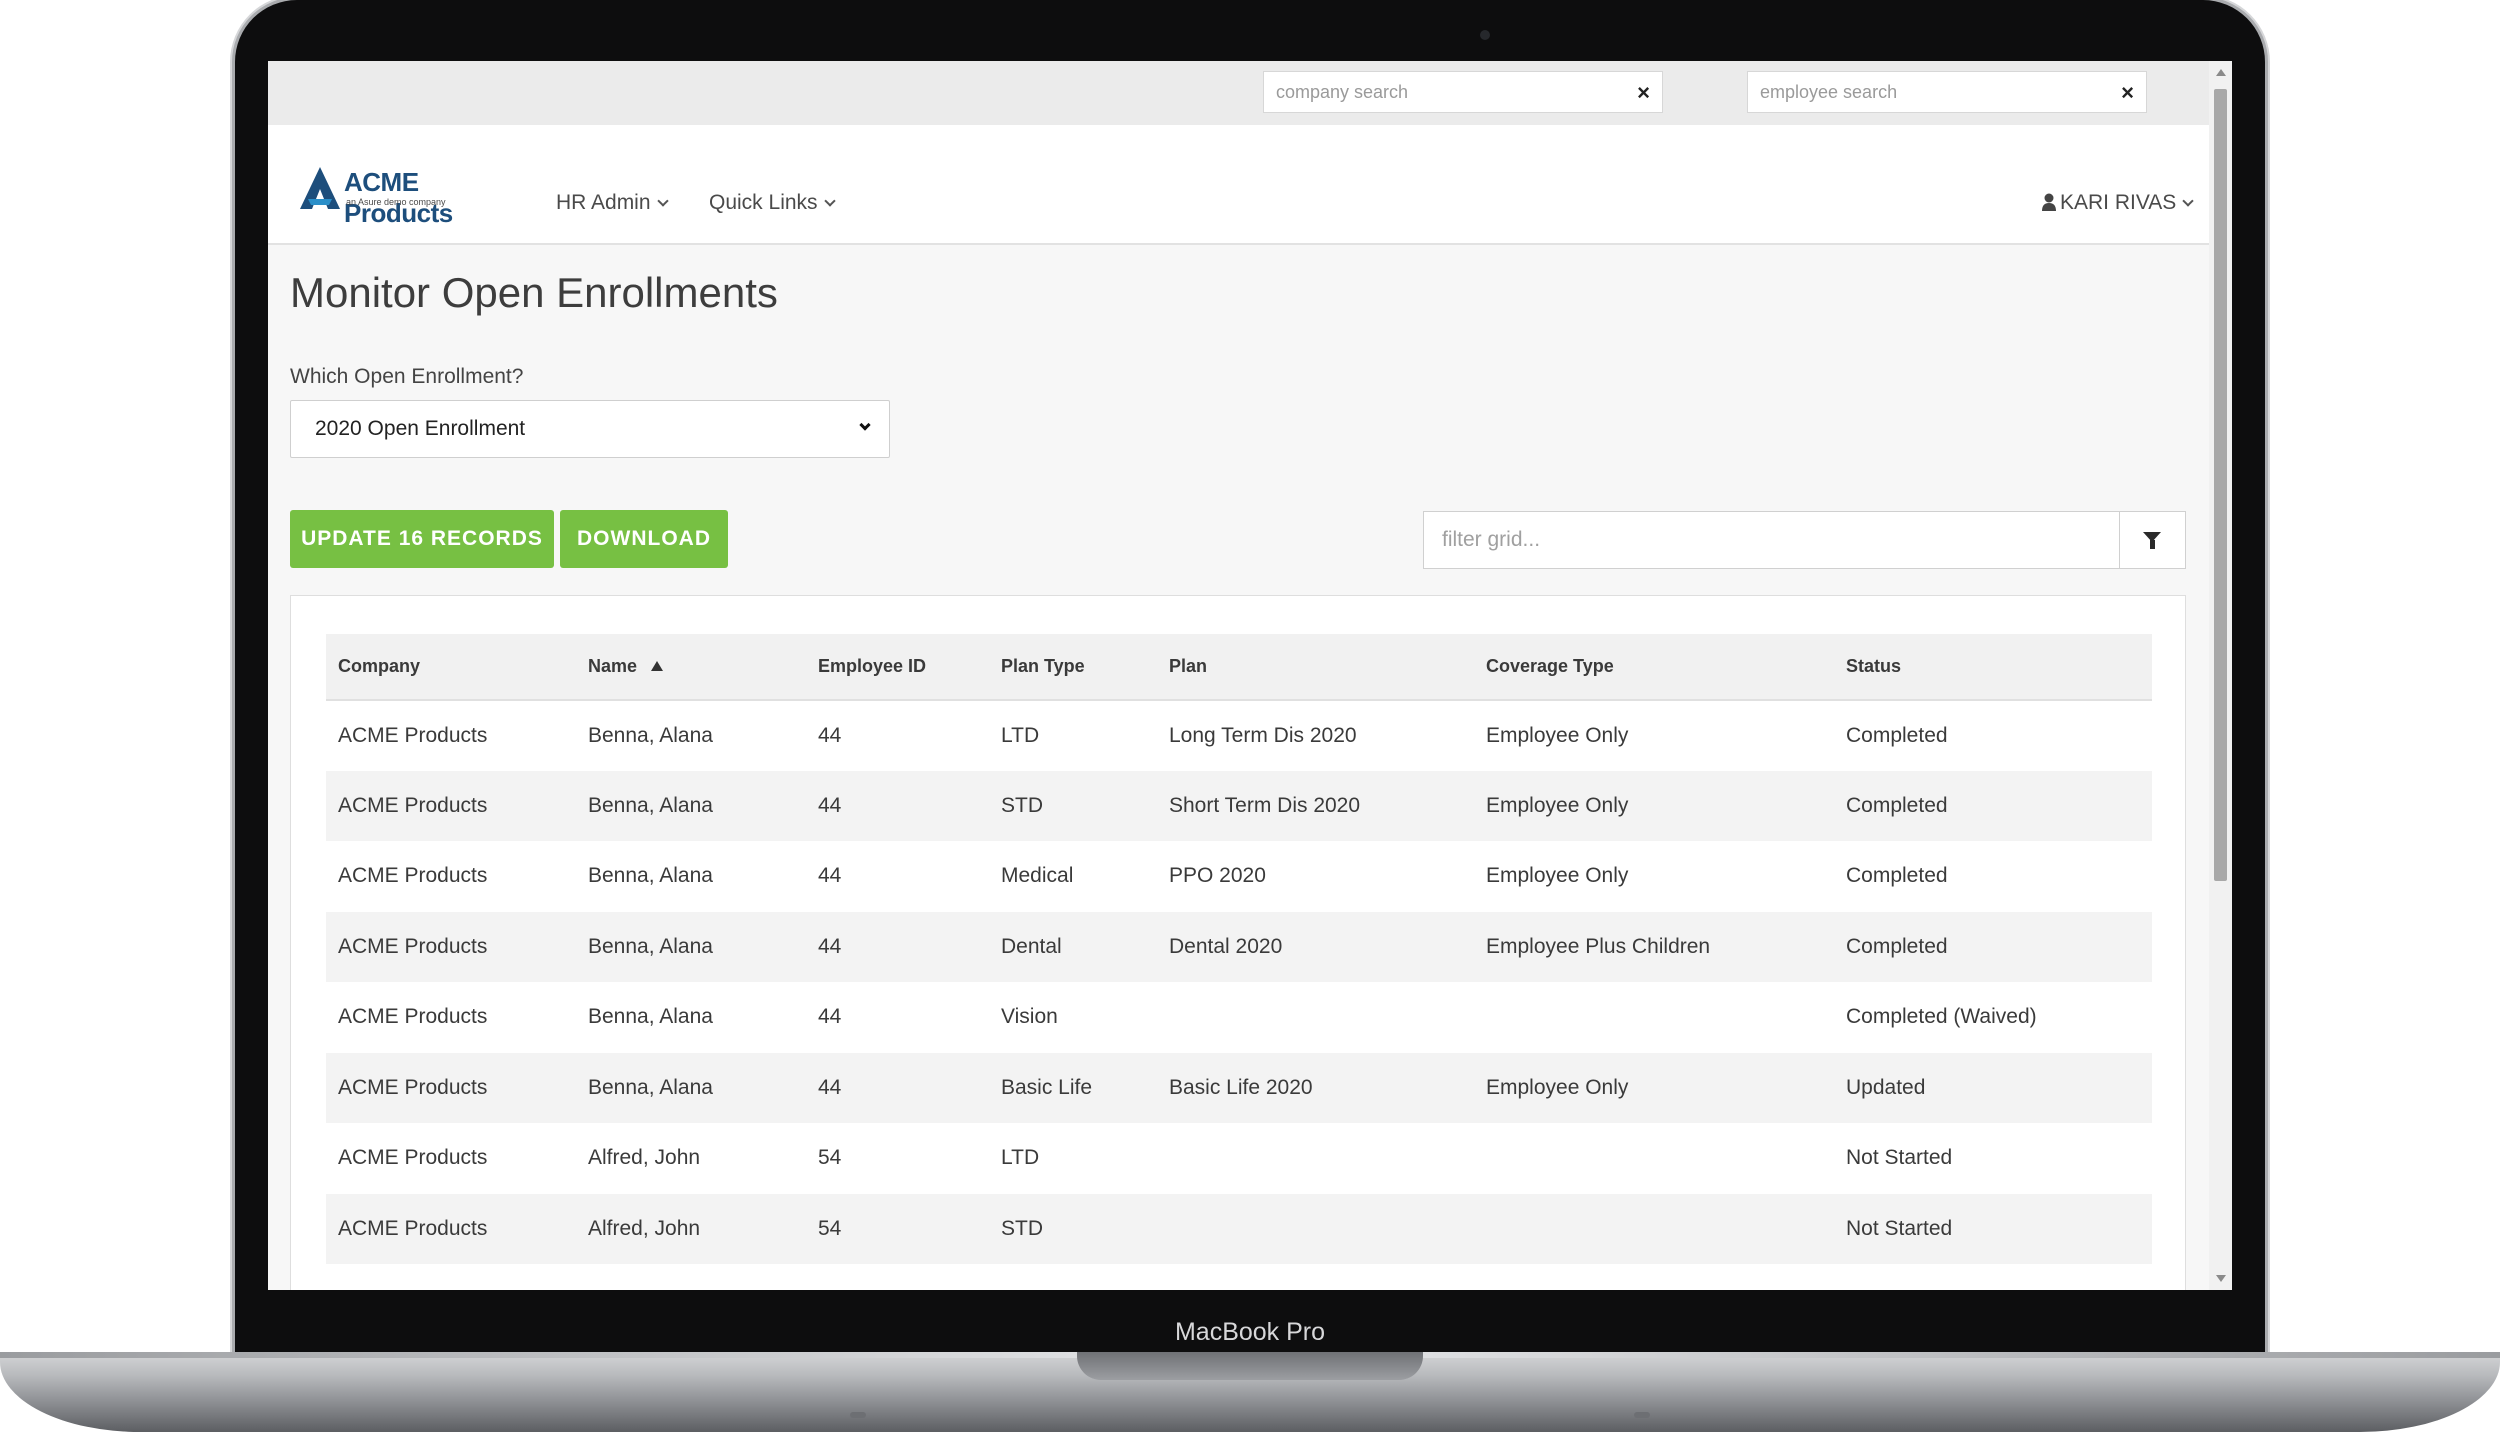 The height and width of the screenshot is (1432, 2500). Describe the element at coordinates (2220, 485) in the screenshot. I see `scrollbar-thumb` at that location.